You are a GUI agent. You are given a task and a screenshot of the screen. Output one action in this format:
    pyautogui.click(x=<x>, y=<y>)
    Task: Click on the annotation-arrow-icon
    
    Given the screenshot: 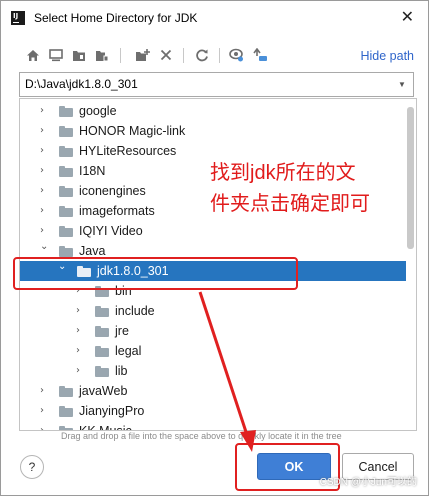 What is the action you would take?
    pyautogui.click(x=227, y=371)
    